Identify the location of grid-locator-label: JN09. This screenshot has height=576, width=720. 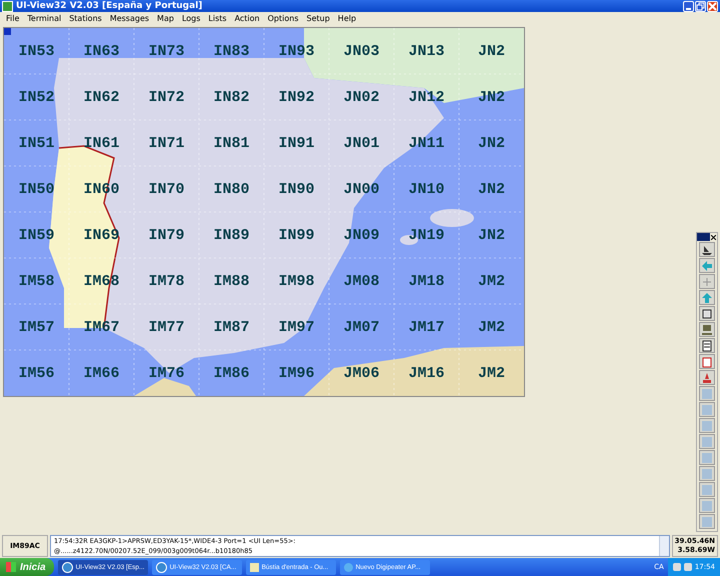
(361, 235).